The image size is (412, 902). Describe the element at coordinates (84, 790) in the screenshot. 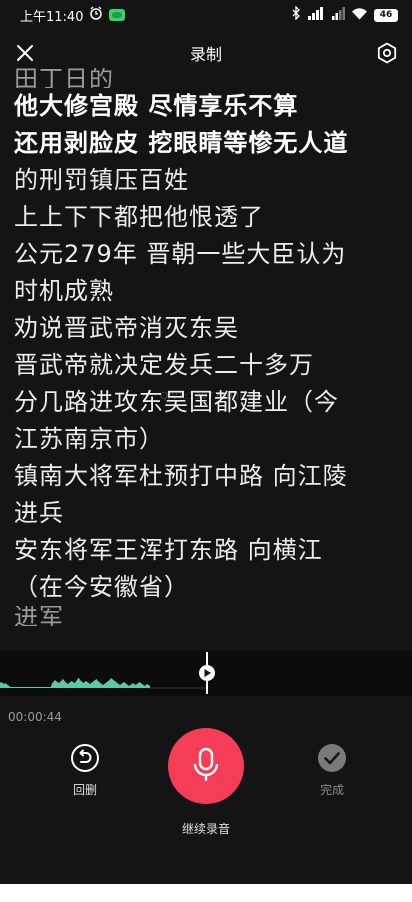

I see `undo-label: 回删` at that location.